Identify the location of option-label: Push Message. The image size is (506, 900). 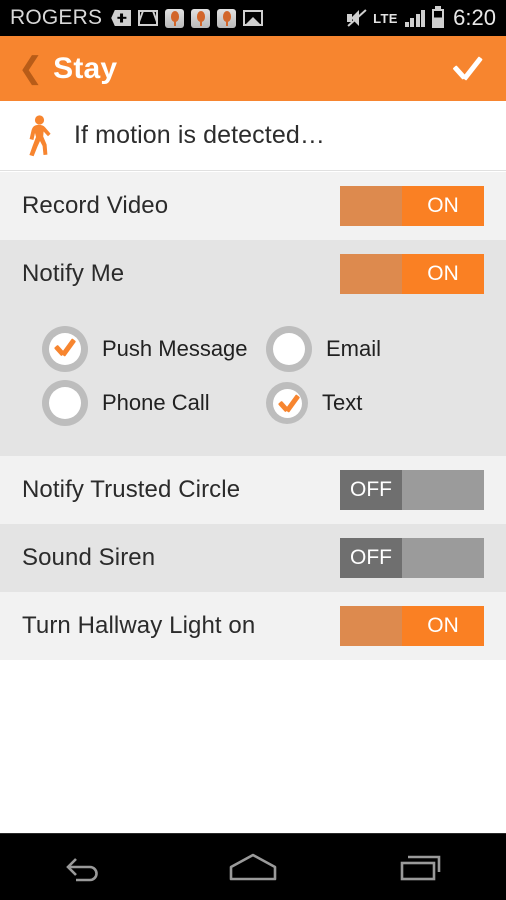
(175, 348).